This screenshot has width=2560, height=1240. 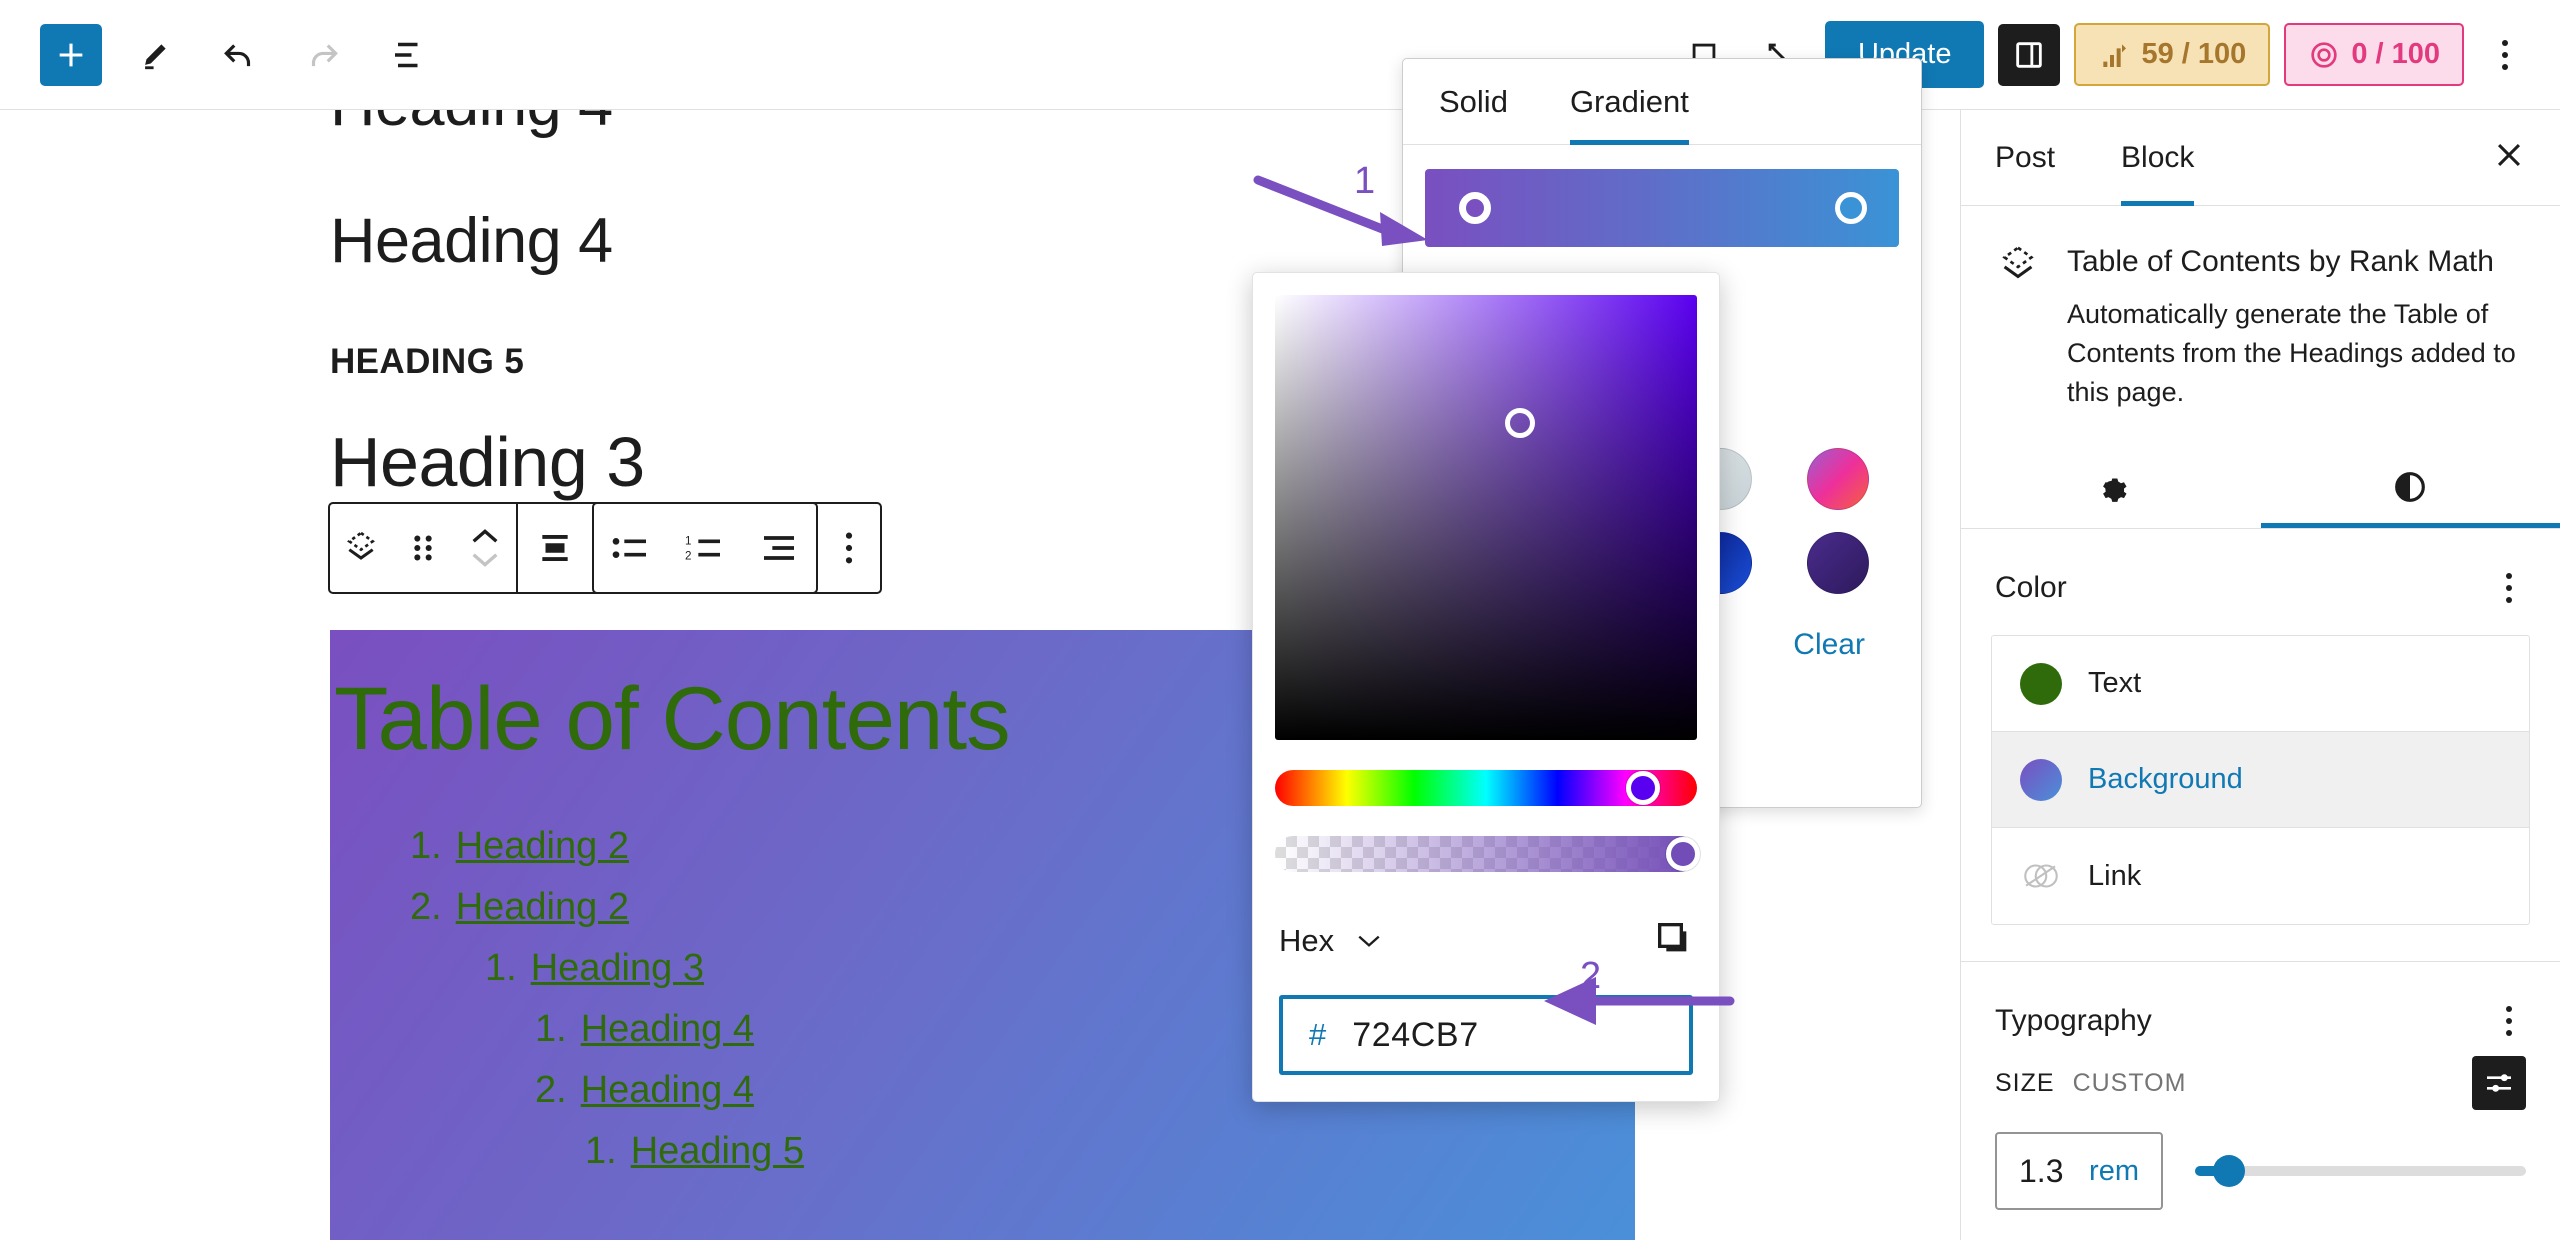 I want to click on link-unset-icon, so click(x=2041, y=876).